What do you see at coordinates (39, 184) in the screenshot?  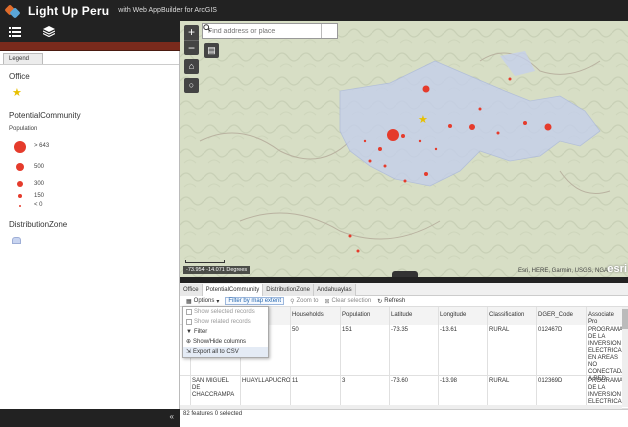 I see `legend-class-label: 300` at bounding box center [39, 184].